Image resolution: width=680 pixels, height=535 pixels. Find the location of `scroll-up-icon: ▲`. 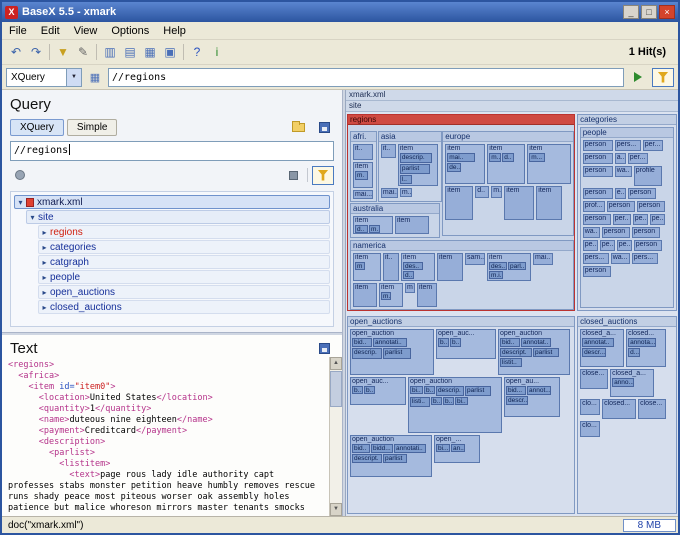

scroll-up-icon: ▲ is located at coordinates (336, 363).